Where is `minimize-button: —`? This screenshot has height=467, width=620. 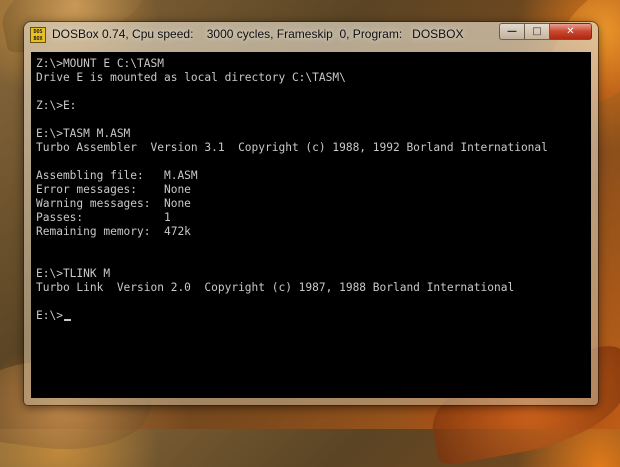 minimize-button: — is located at coordinates (512, 31).